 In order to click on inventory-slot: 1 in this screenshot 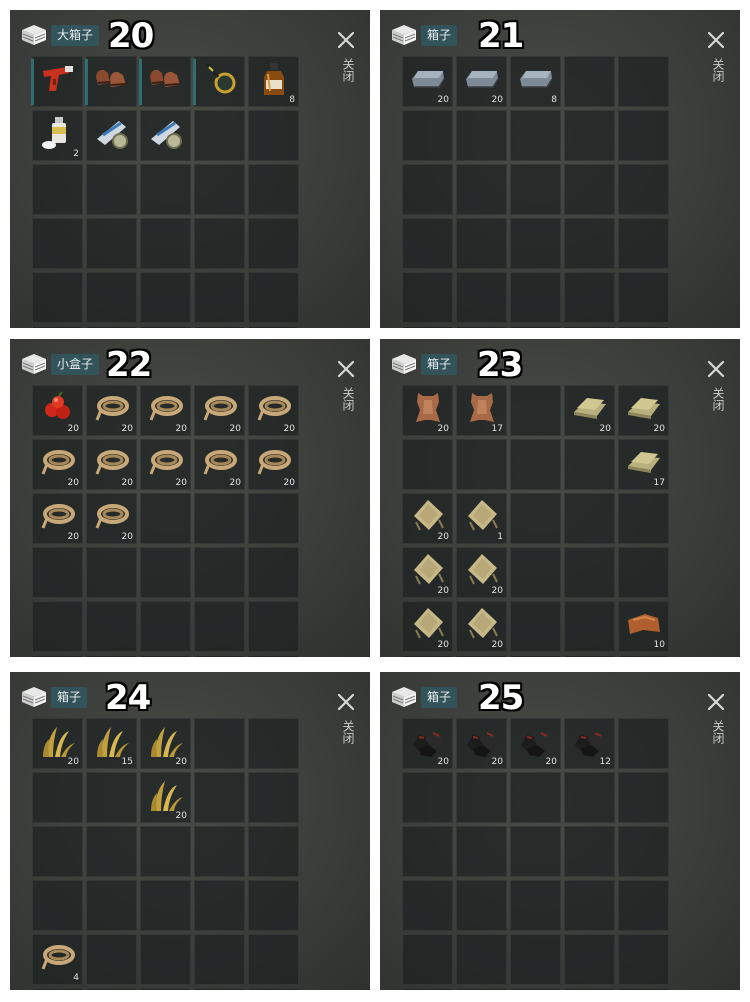, I will do `click(481, 518)`.